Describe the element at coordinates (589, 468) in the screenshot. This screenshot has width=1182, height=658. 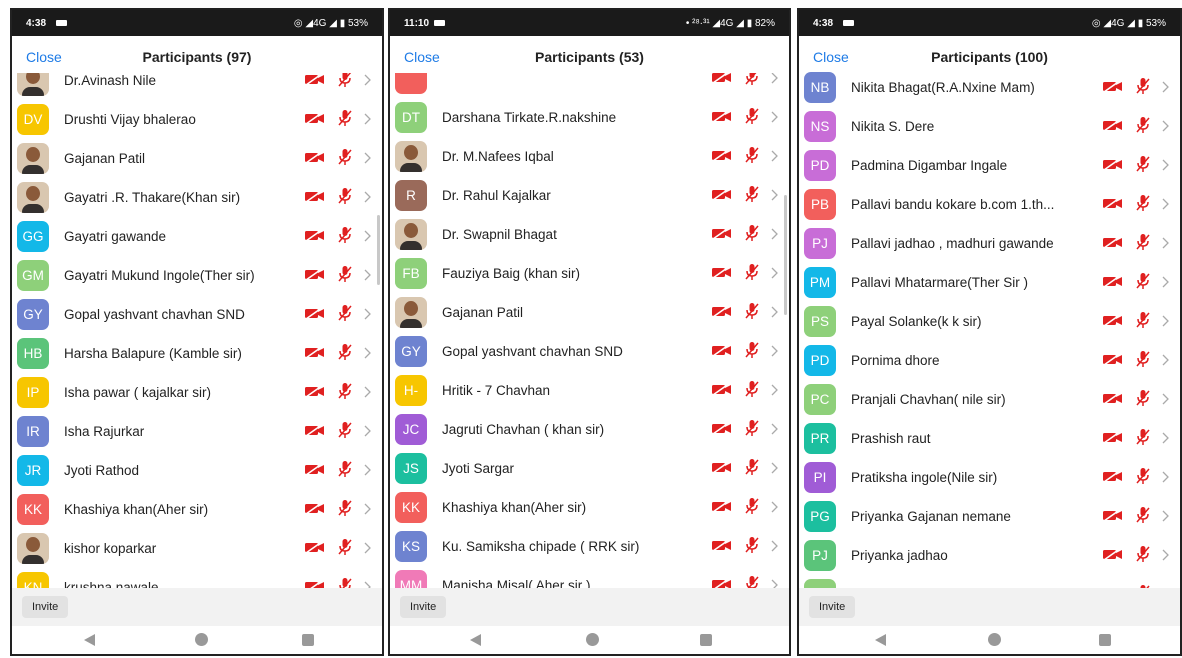
I see `participant-row: JS Jyoti Sargar` at that location.